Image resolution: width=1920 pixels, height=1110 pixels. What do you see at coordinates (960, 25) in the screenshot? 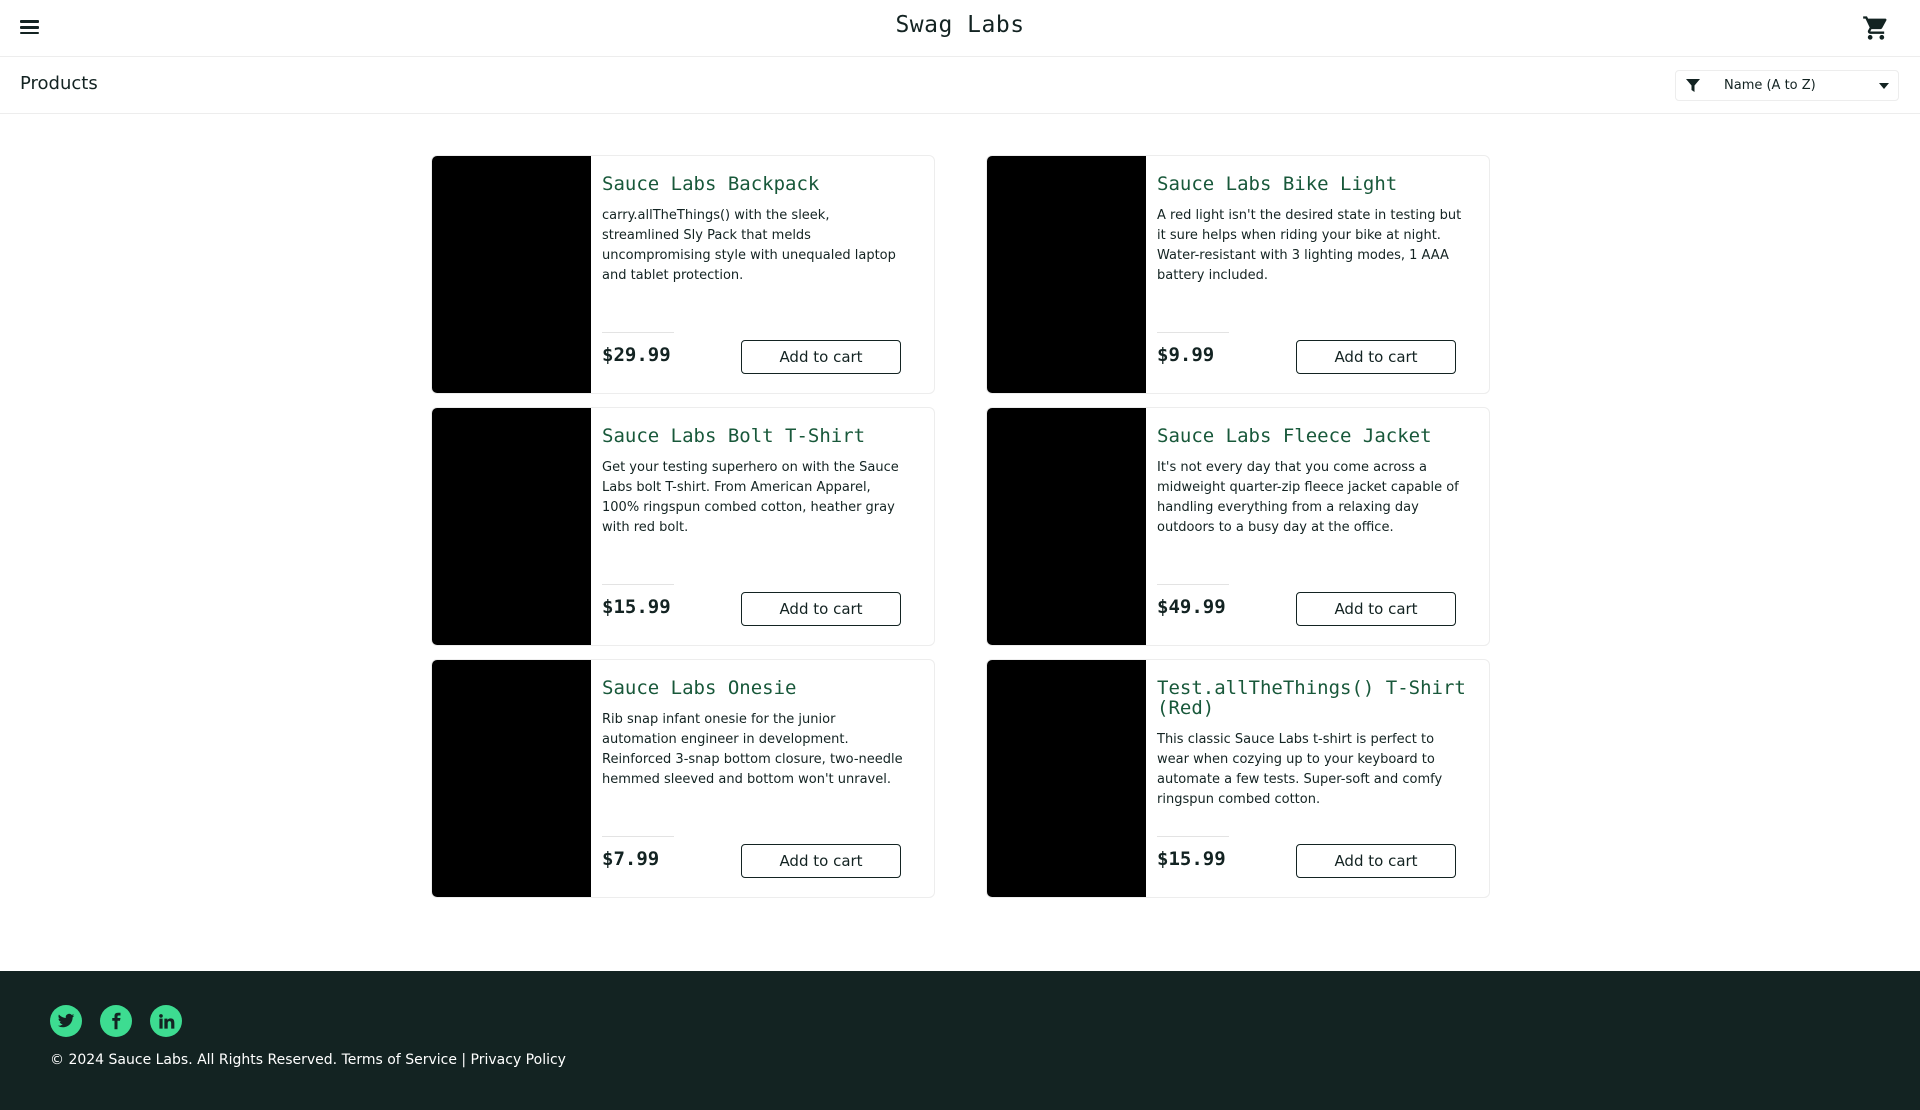
I see `app-logo: Swag Labs` at bounding box center [960, 25].